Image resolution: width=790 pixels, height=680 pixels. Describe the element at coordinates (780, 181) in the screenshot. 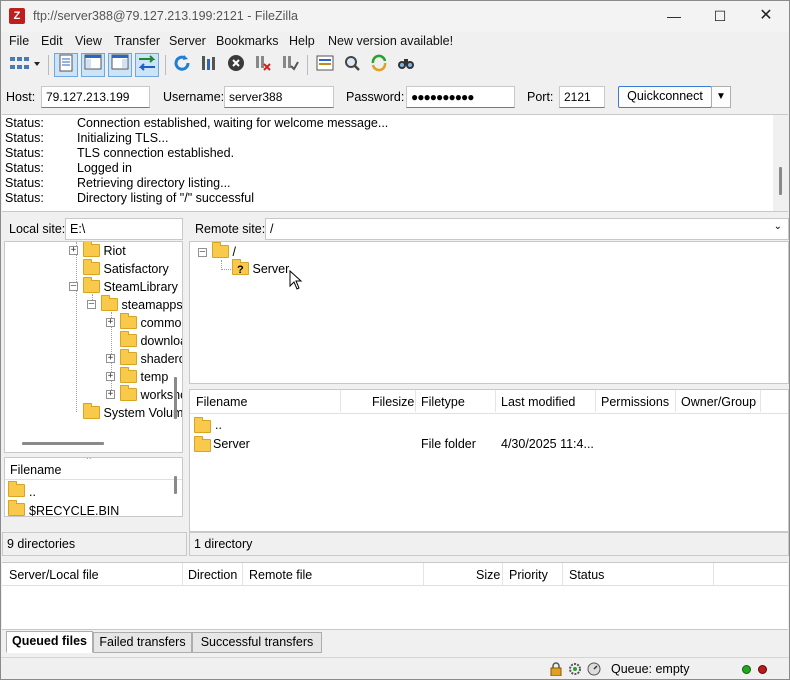

I see `log-scrollbar-thumb` at that location.